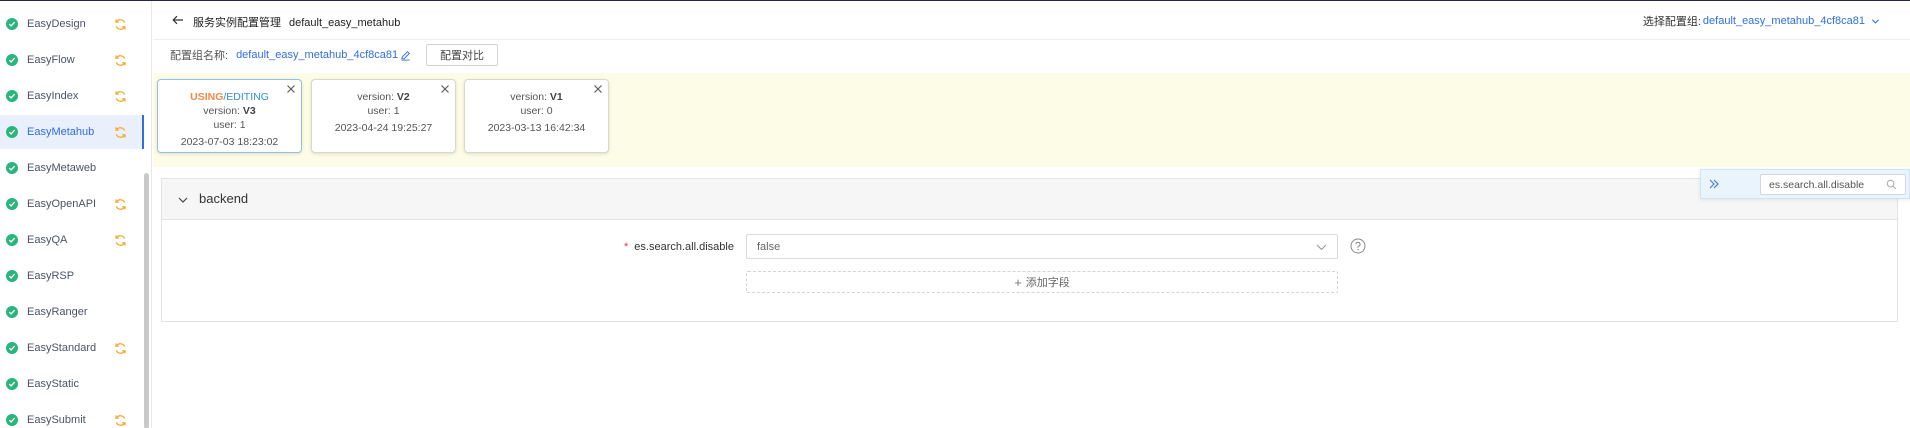 This screenshot has height=428, width=1910. I want to click on search-input-value: es.search.all.disable, so click(1817, 185).